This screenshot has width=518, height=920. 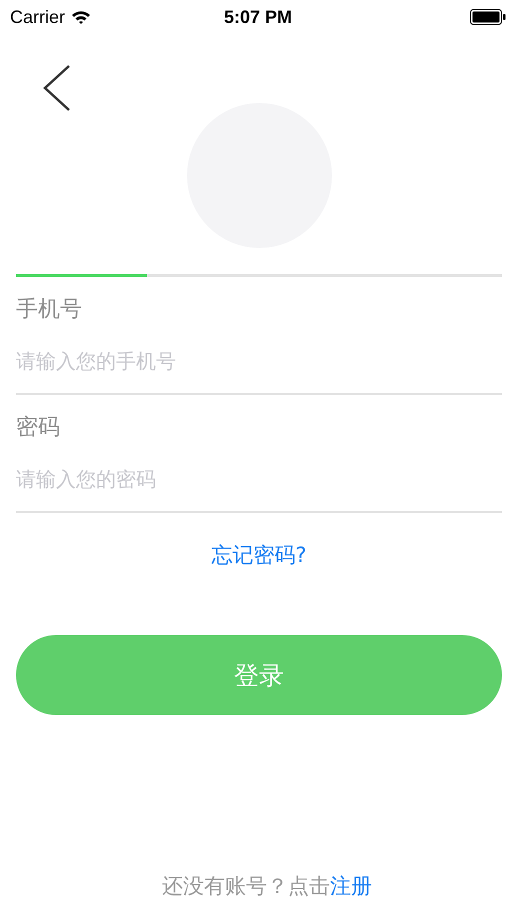 What do you see at coordinates (259, 479) in the screenshot?
I see `input-field: 请输入您的密码` at bounding box center [259, 479].